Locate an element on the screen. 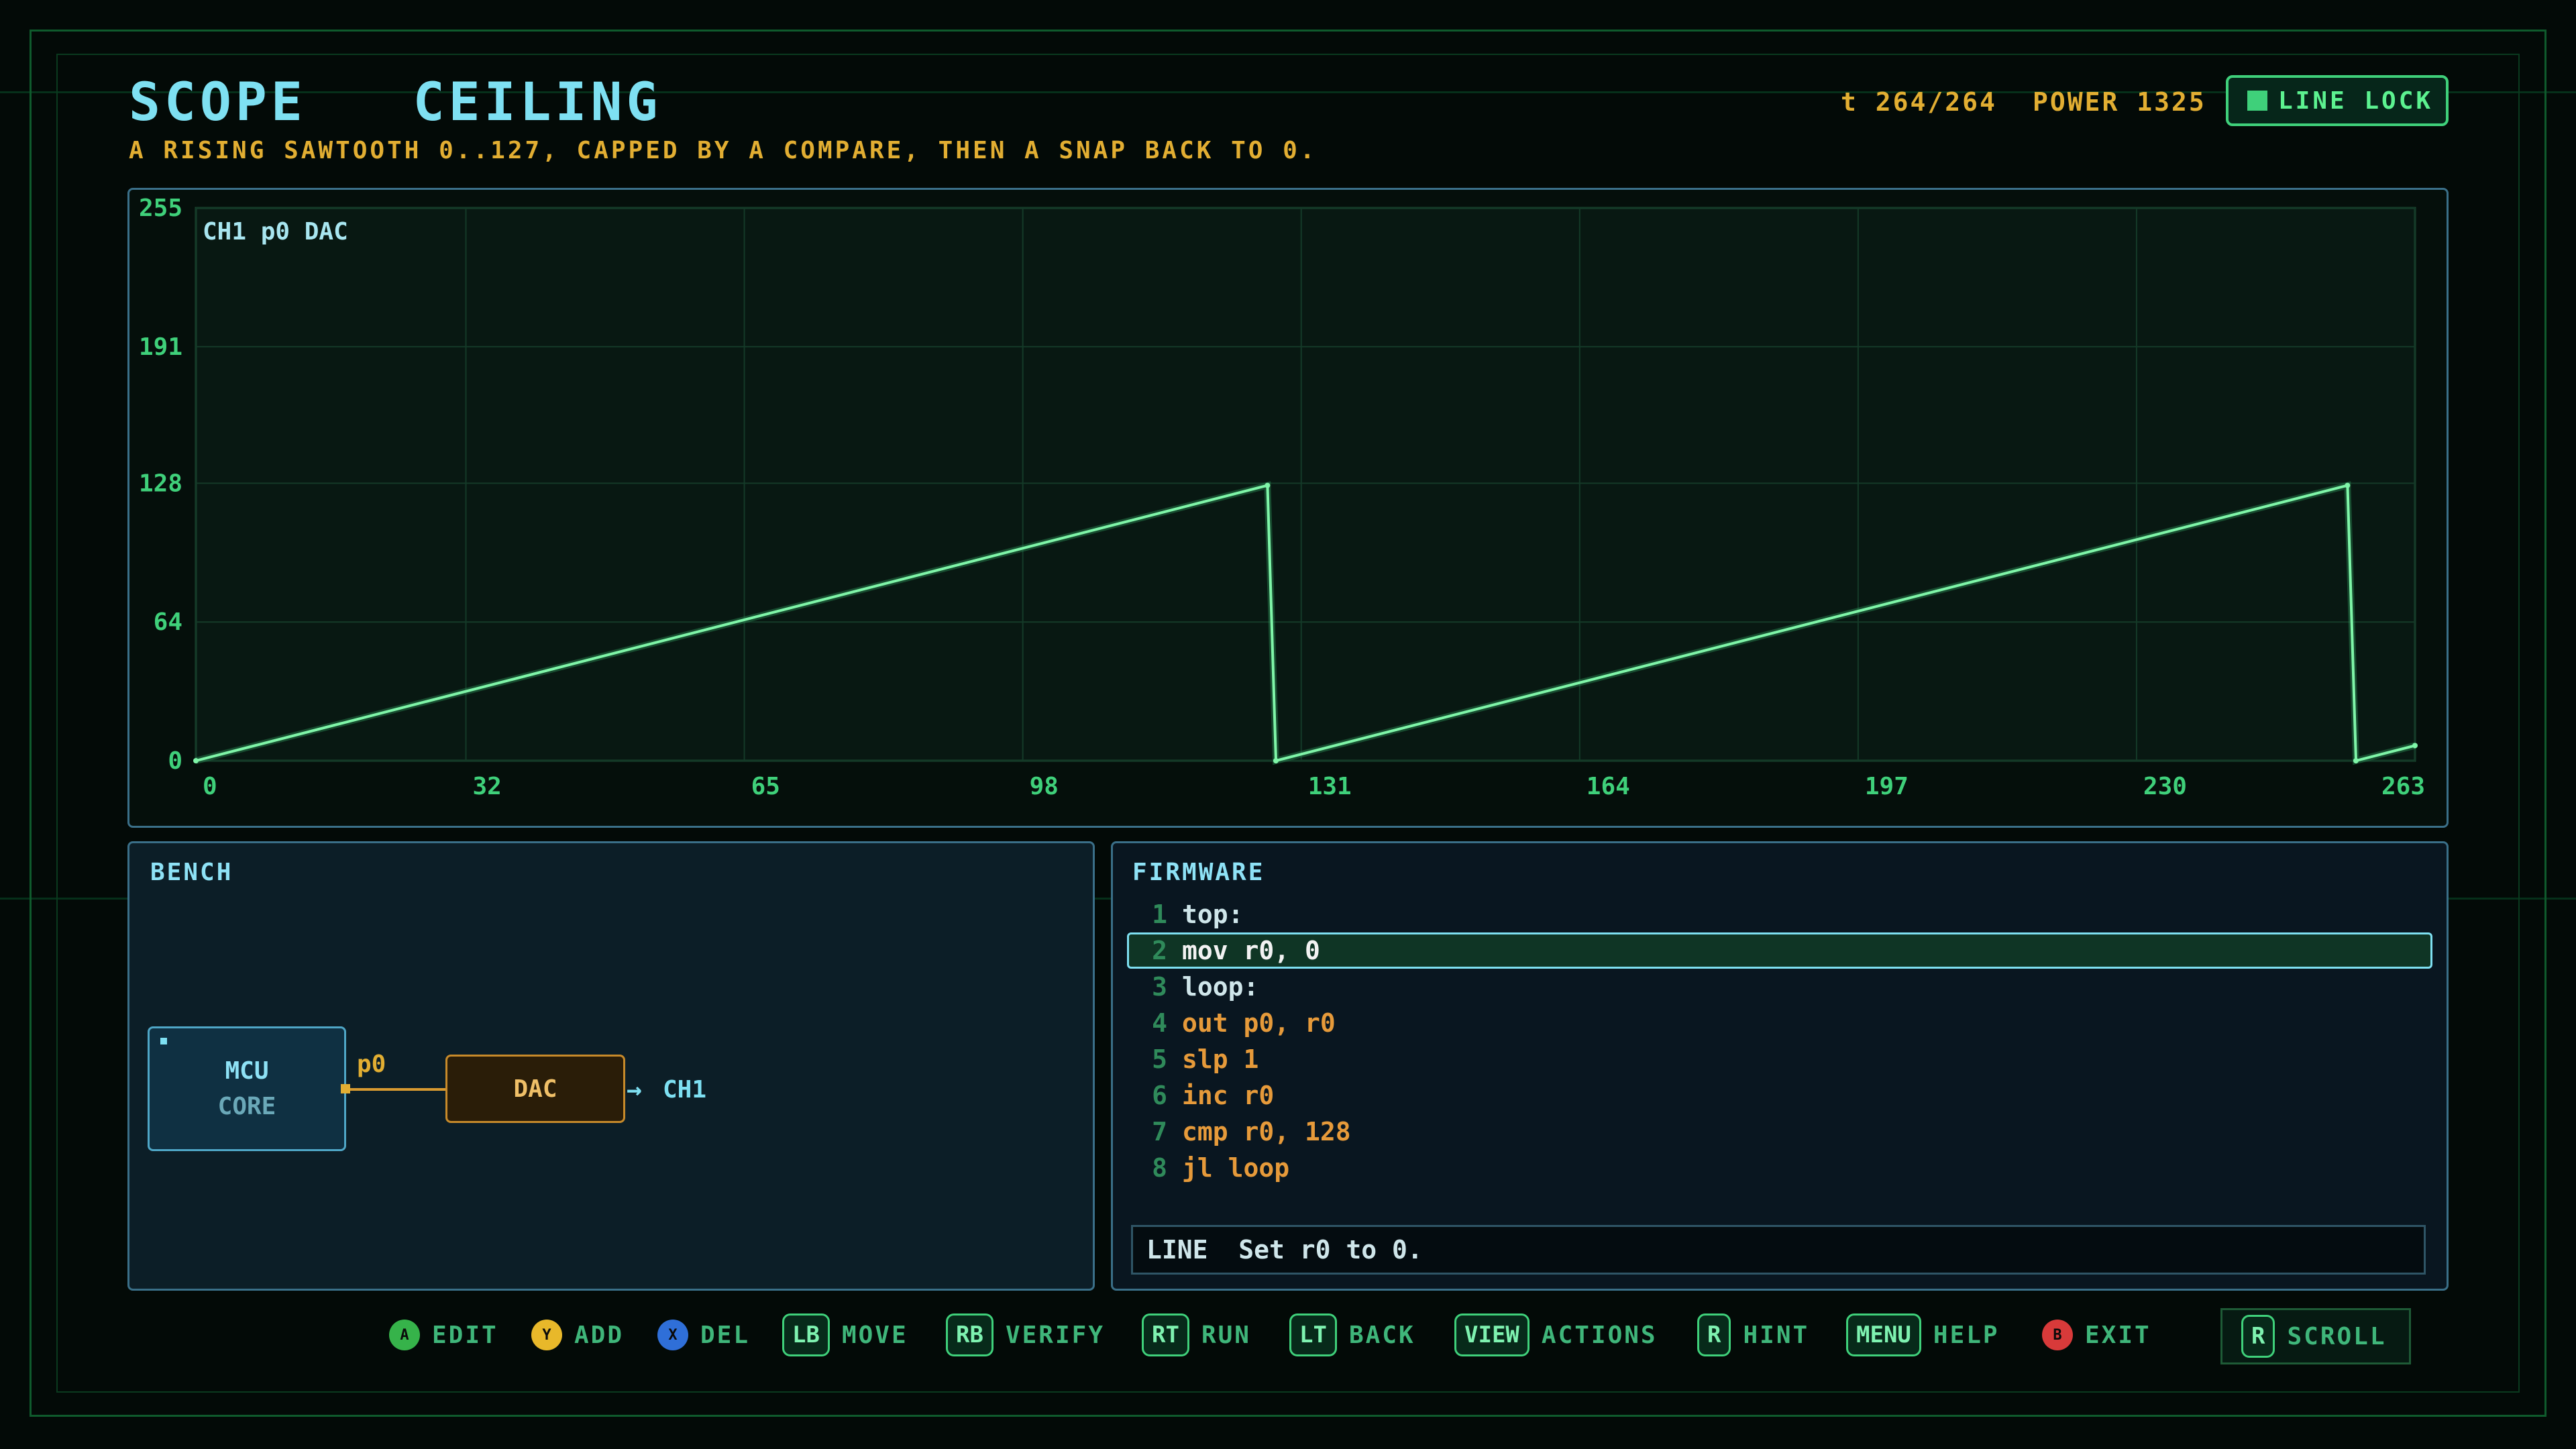 The height and width of the screenshot is (1449, 2576). legend-exit: B EXIT is located at coordinates (2096, 1335).